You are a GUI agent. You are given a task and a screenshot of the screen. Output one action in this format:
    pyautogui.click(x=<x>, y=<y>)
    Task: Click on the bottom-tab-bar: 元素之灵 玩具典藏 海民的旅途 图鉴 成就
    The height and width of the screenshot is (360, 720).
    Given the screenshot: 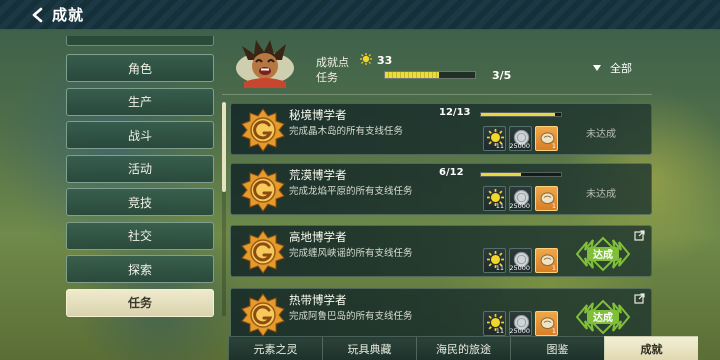 What is the action you would take?
    pyautogui.click(x=463, y=348)
    